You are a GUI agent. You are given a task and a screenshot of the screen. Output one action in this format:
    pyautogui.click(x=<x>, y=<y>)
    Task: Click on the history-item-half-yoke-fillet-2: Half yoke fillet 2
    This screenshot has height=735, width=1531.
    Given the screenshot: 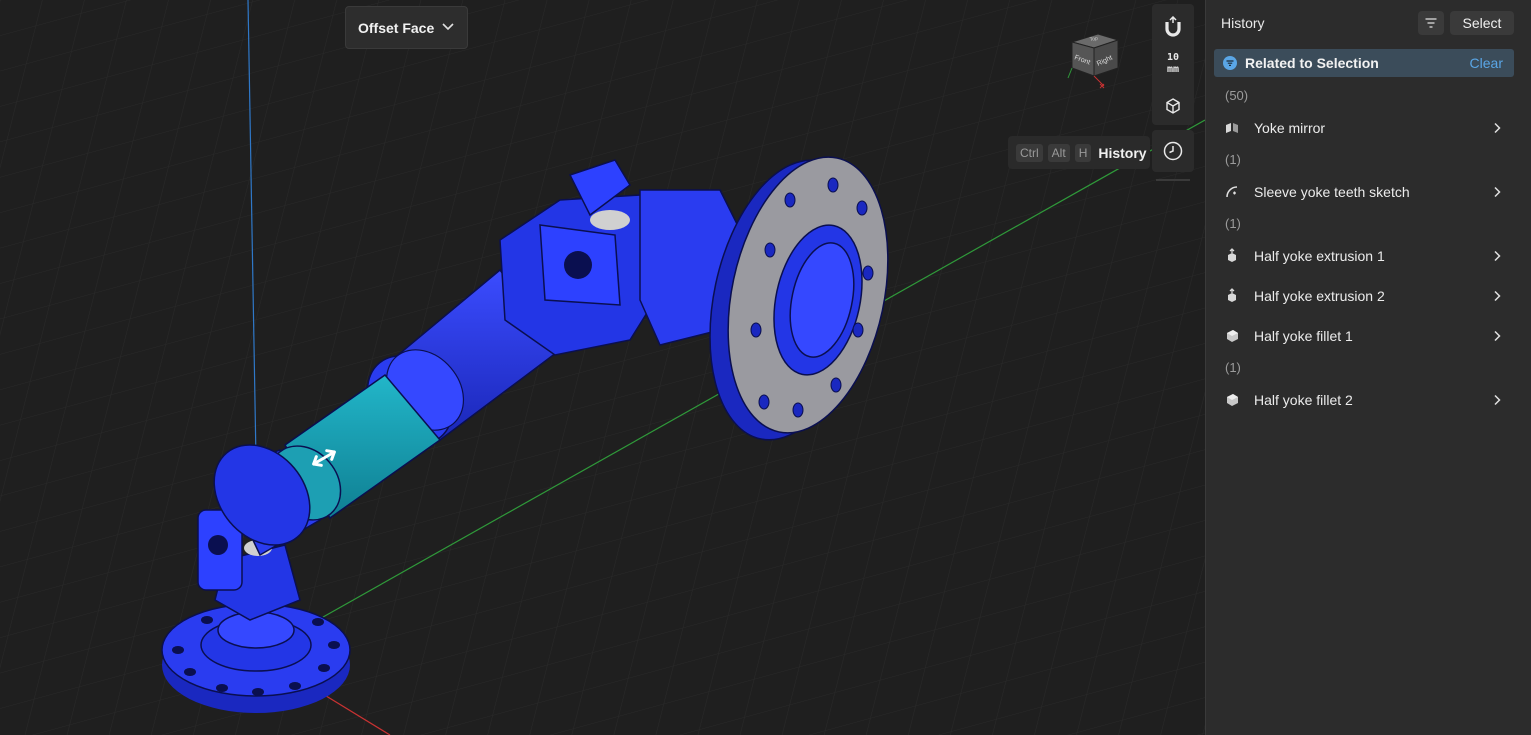 What is the action you would take?
    pyautogui.click(x=1364, y=400)
    